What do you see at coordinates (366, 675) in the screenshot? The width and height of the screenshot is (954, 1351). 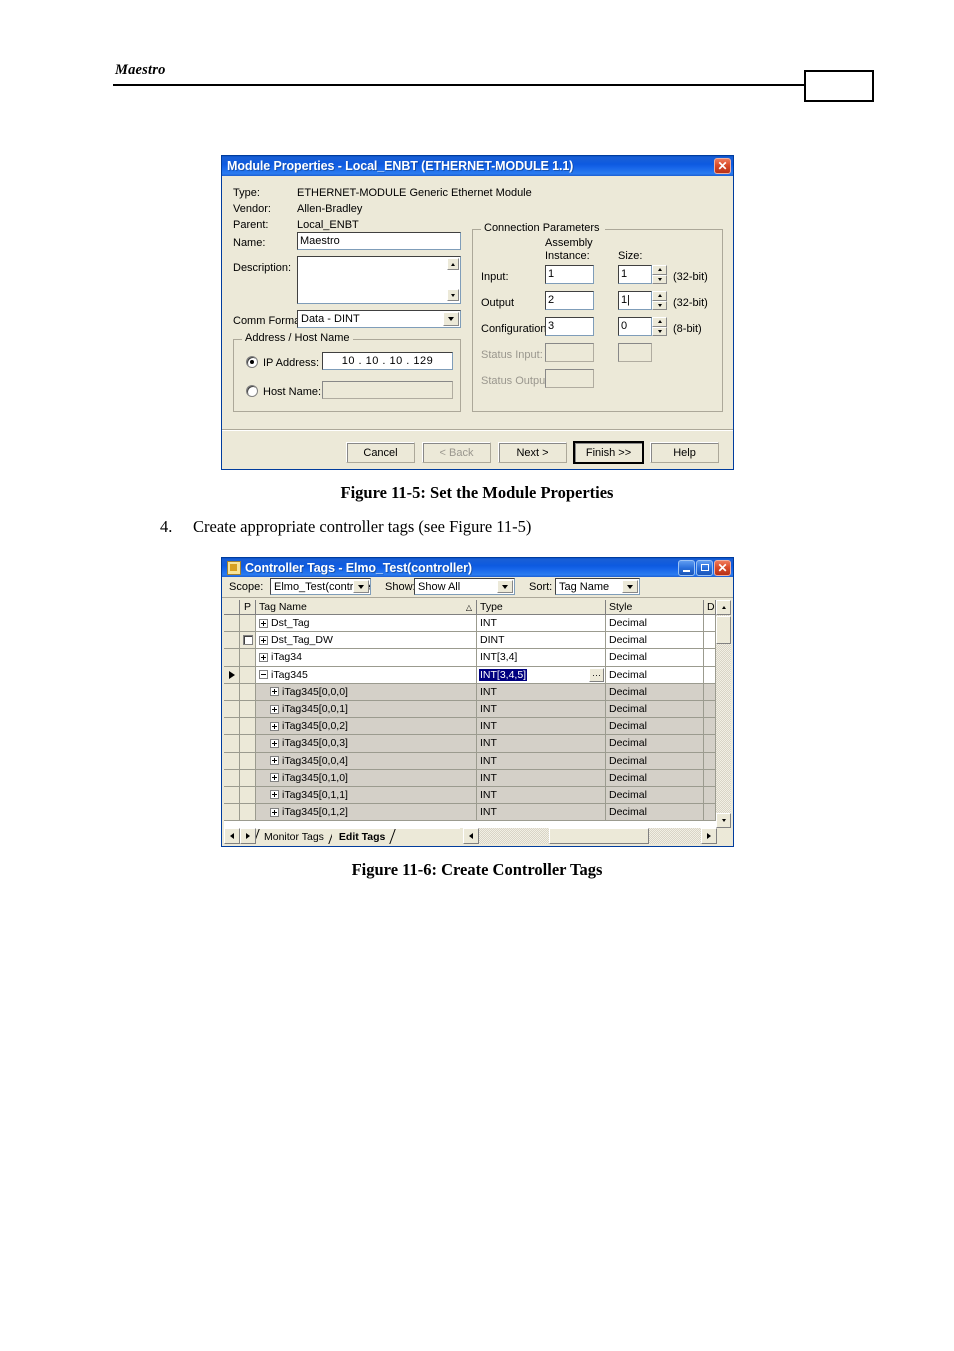 I see `tag-name-cell: iTag345` at bounding box center [366, 675].